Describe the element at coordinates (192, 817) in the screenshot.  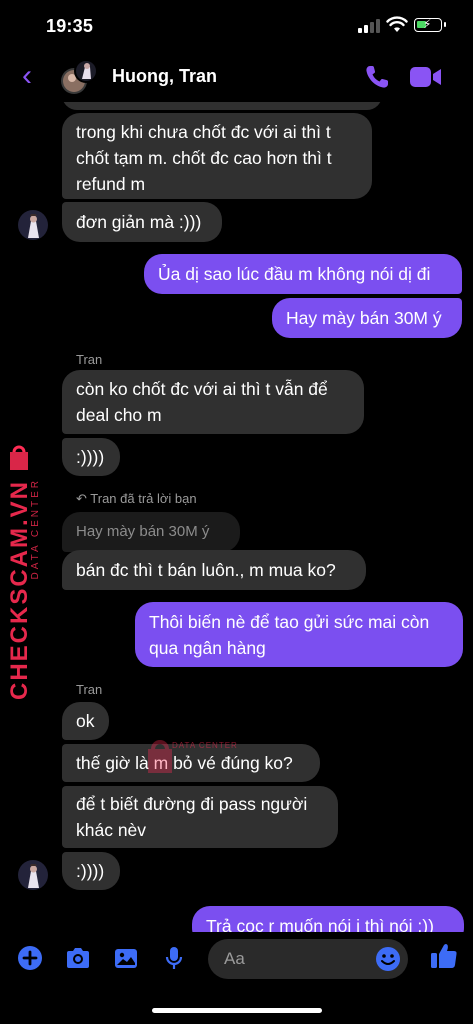
I see `message-text: để t biết đường đi pass người khác nèv` at that location.